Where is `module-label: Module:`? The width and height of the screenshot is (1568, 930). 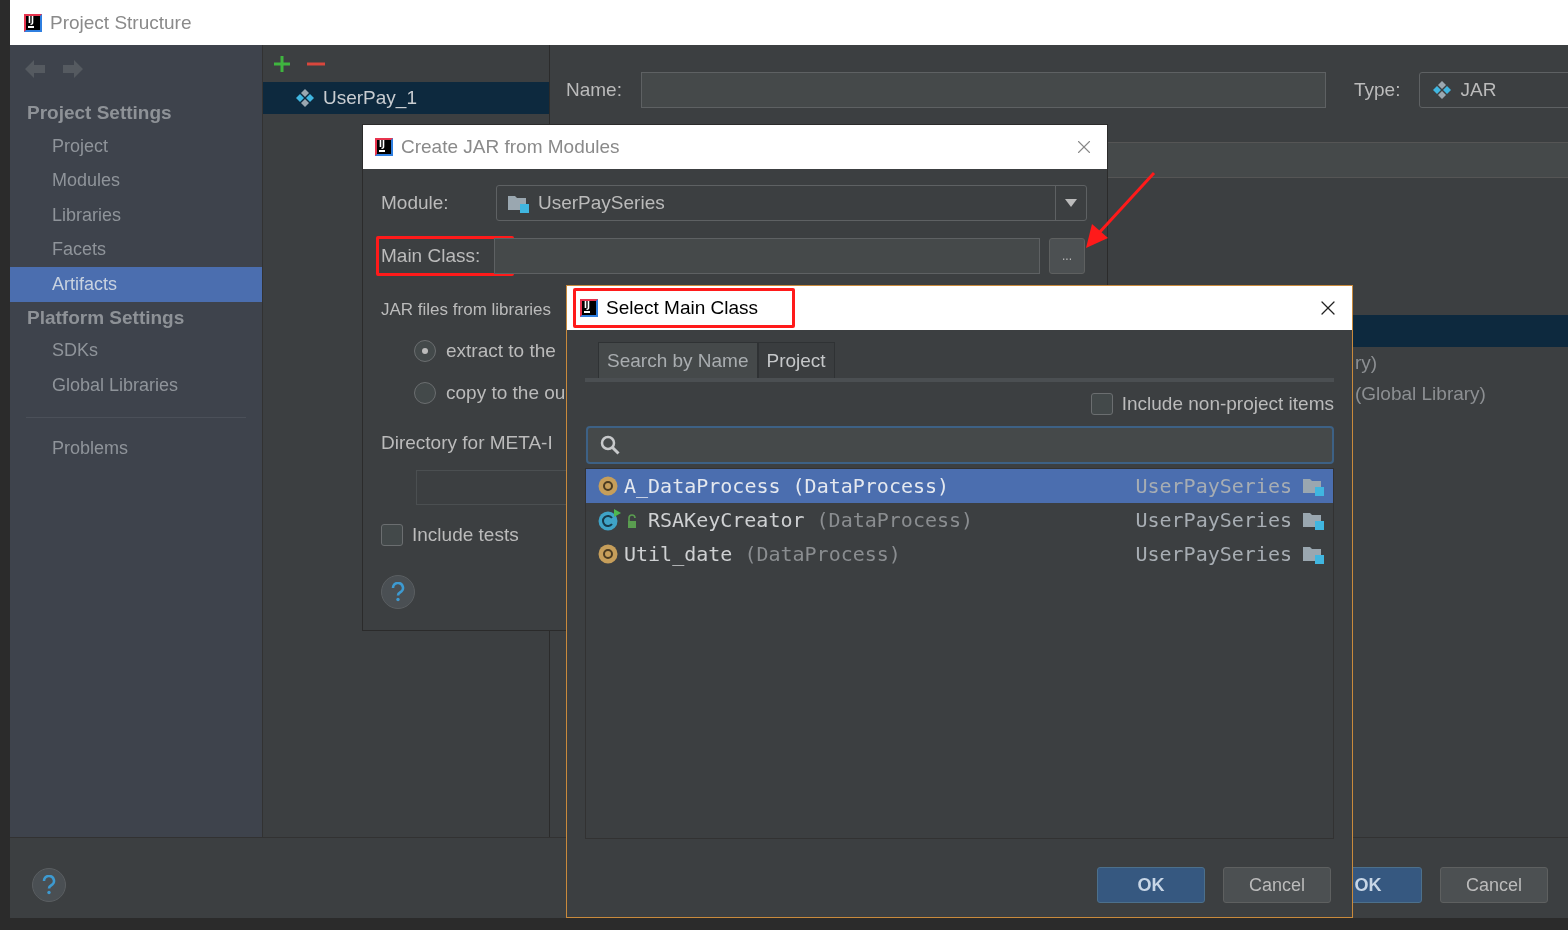 module-label: Module: is located at coordinates (415, 203).